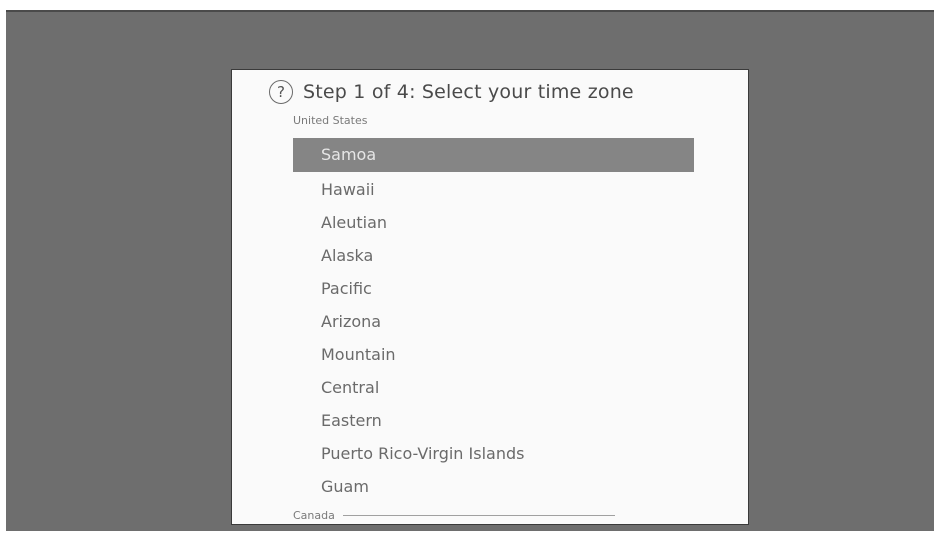  Describe the element at coordinates (493, 189) in the screenshot. I see `timezone-item-hawaii: Hawaii` at that location.